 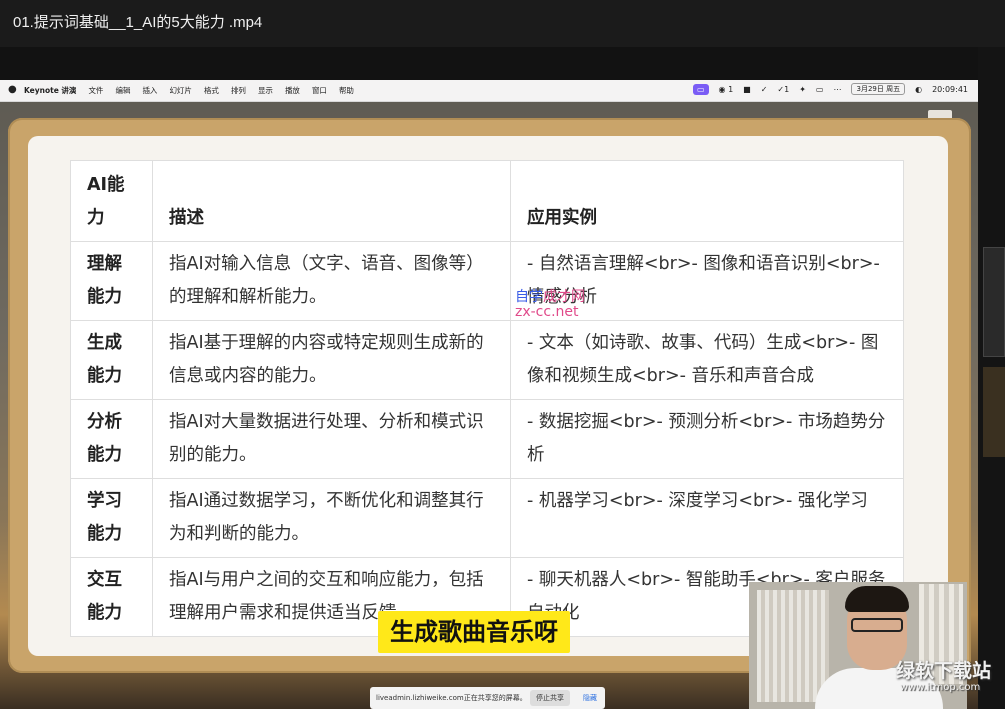 What do you see at coordinates (292, 90) in the screenshot?
I see `menu-item: 播放` at bounding box center [292, 90].